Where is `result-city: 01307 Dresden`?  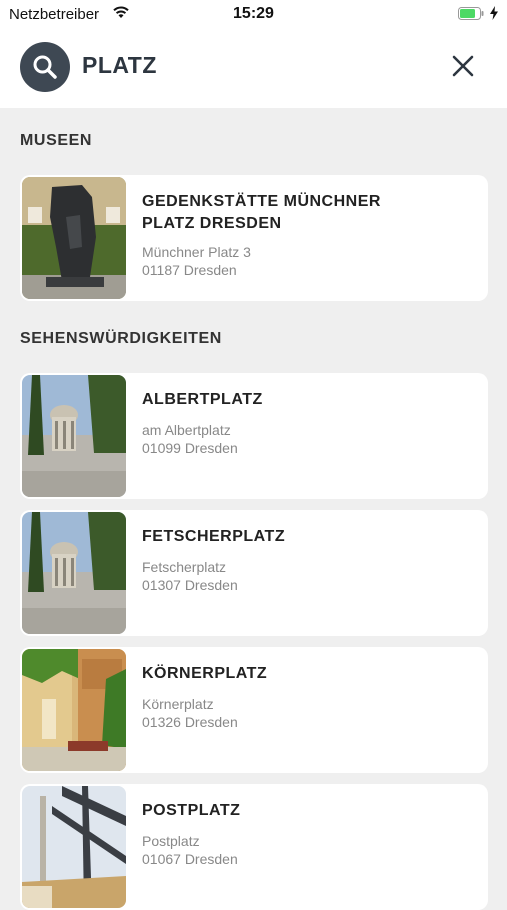 result-city: 01307 Dresden is located at coordinates (190, 585).